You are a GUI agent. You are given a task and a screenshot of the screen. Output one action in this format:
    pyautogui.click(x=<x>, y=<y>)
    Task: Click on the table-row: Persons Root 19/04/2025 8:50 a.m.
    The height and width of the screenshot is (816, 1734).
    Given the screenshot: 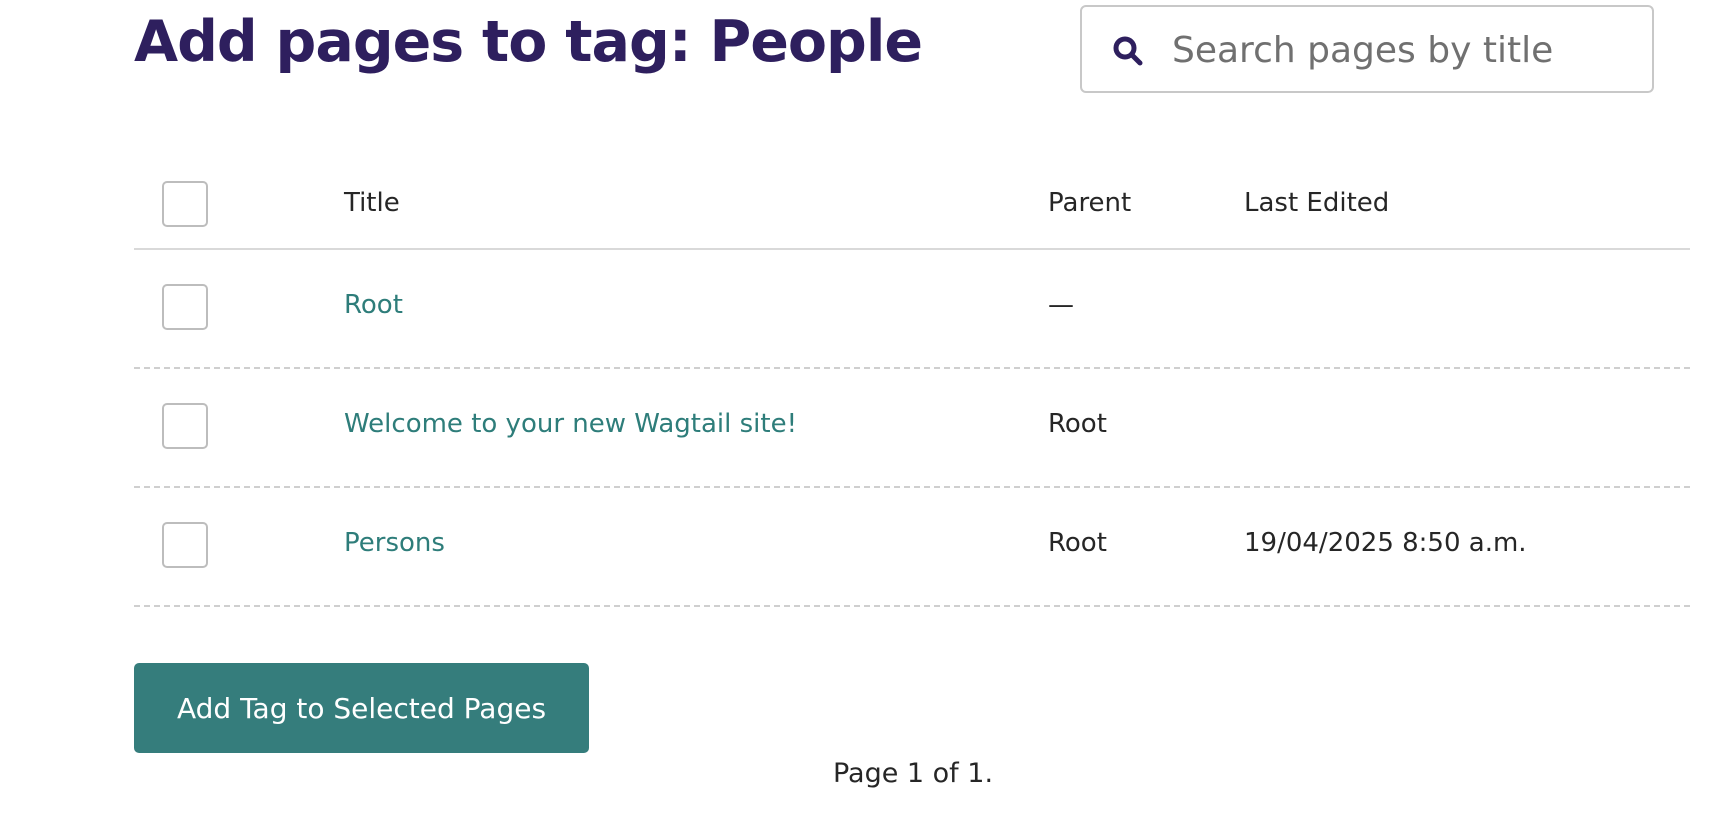 What is the action you would take?
    pyautogui.click(x=912, y=547)
    